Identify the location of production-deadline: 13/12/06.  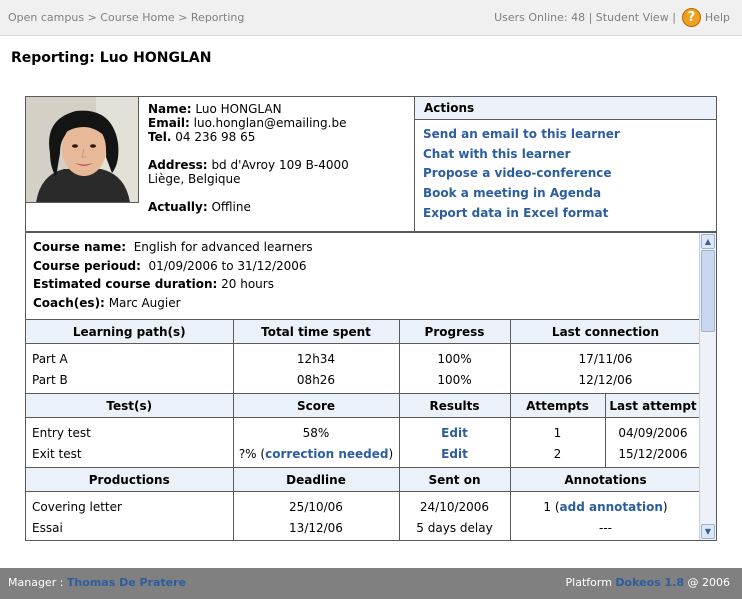
(316, 527).